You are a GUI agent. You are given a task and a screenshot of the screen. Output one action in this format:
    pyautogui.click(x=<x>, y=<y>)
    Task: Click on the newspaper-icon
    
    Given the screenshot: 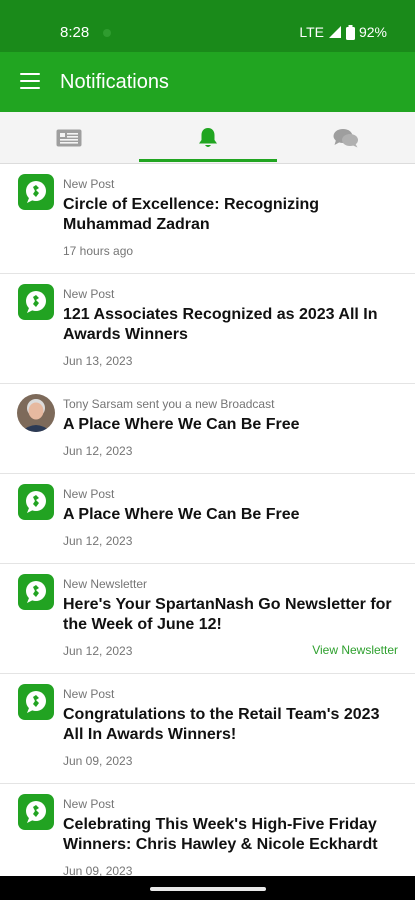 What is the action you would take?
    pyautogui.click(x=69, y=138)
    